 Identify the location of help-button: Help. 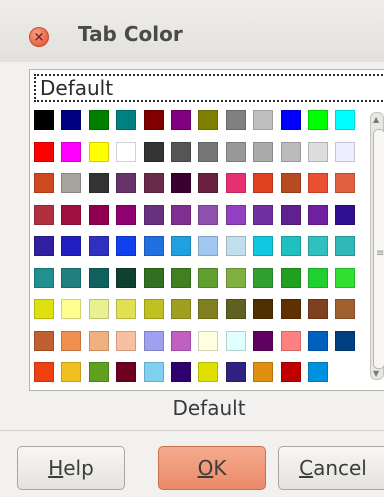
(71, 468).